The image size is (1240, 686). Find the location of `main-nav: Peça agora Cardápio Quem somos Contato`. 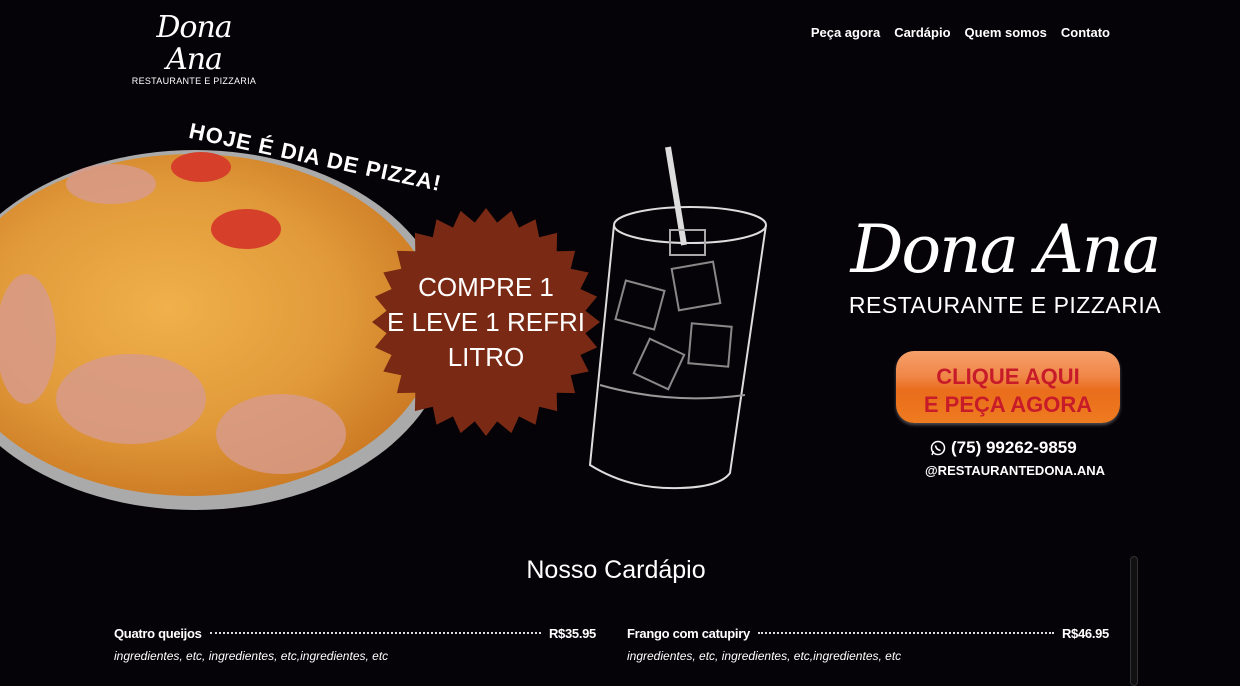

main-nav: Peça agora Cardápio Quem somos Contato is located at coordinates (960, 32).